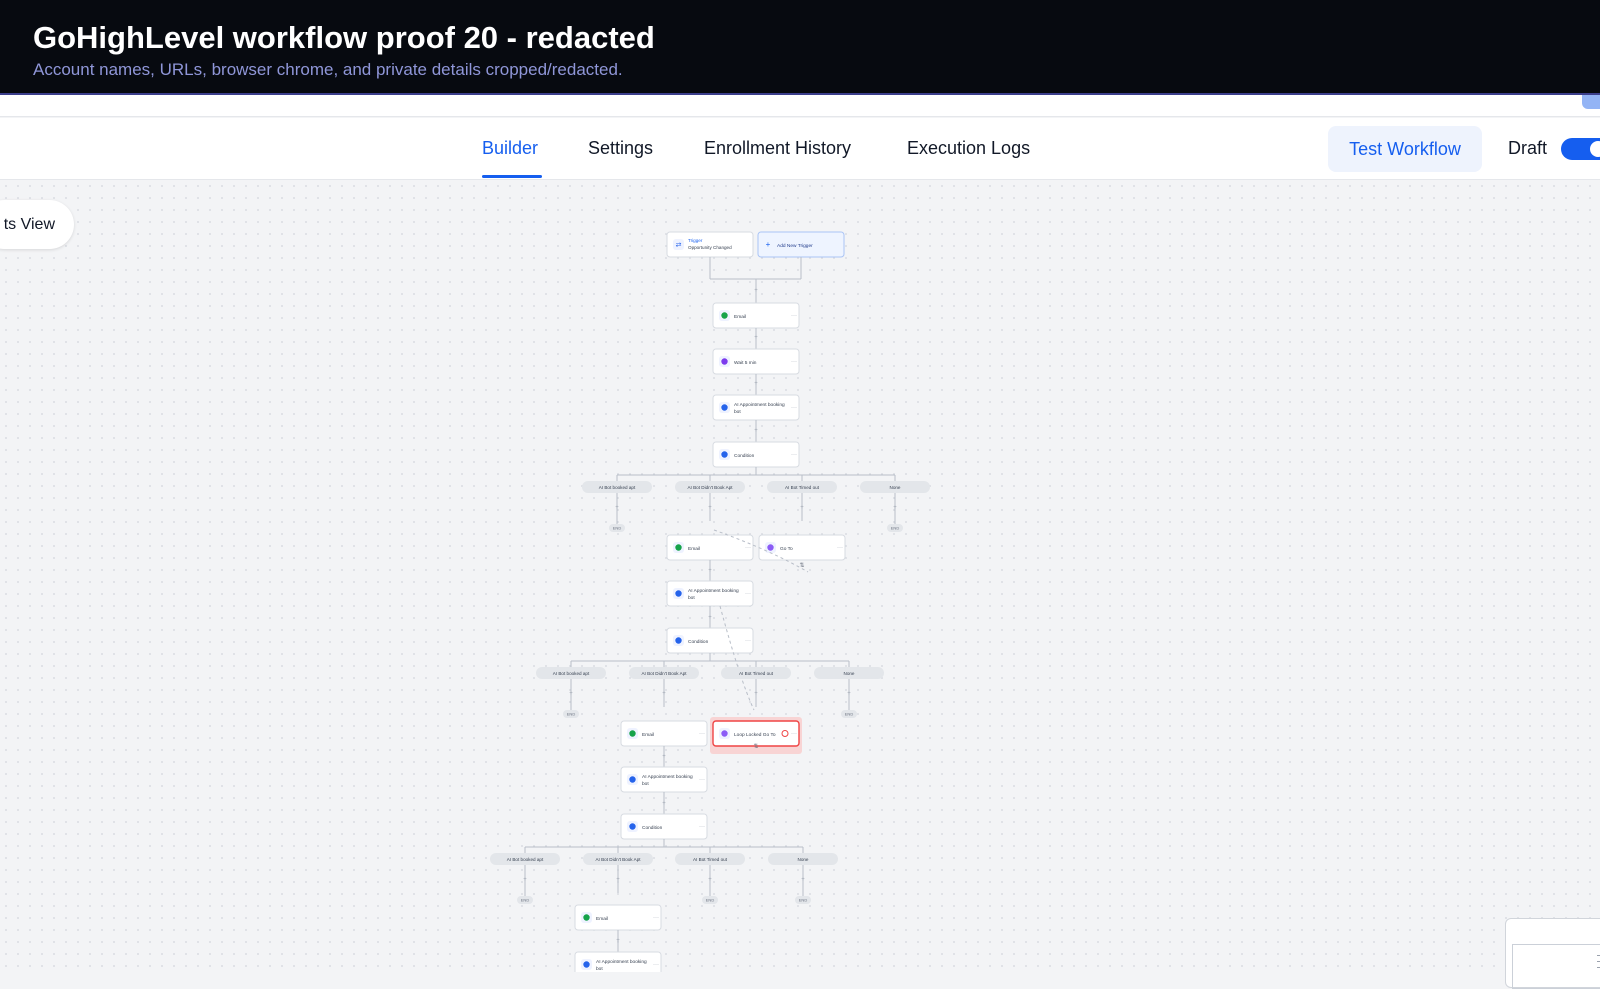 The height and width of the screenshot is (989, 1600). Describe the element at coordinates (1580, 149) in the screenshot. I see `publish-toggle` at that location.